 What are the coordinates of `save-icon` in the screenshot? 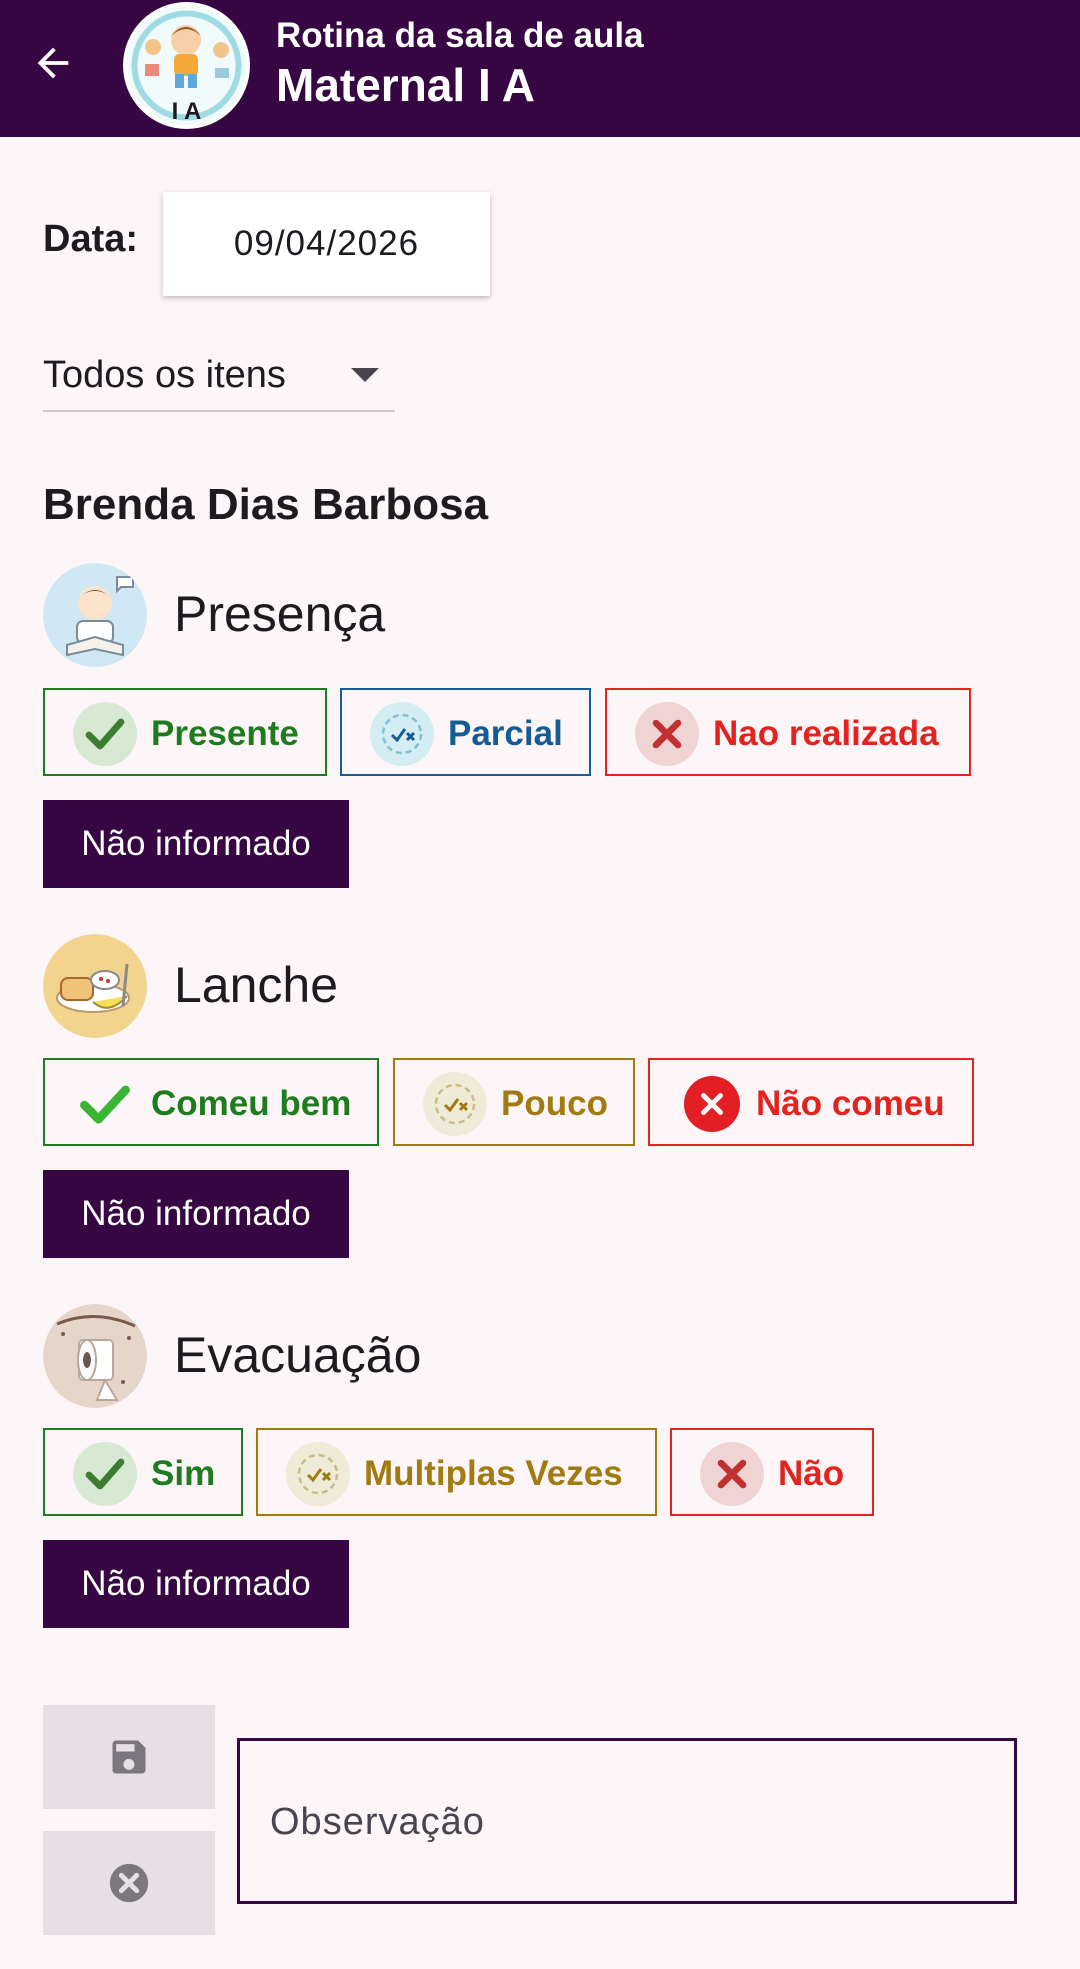 It's located at (129, 1757).